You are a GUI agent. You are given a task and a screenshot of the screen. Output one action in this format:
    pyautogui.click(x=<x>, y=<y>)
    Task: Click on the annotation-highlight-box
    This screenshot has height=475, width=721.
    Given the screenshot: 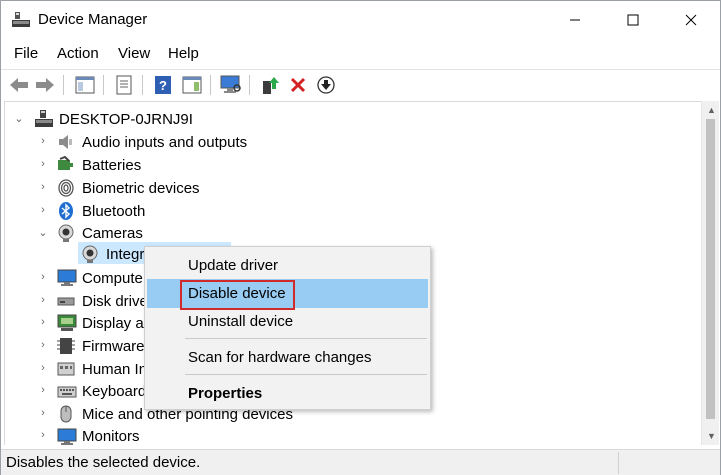 What is the action you would take?
    pyautogui.click(x=237, y=295)
    